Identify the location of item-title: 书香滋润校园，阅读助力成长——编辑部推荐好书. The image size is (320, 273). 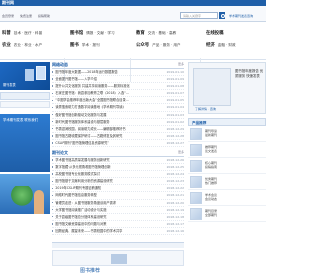
(90, 129).